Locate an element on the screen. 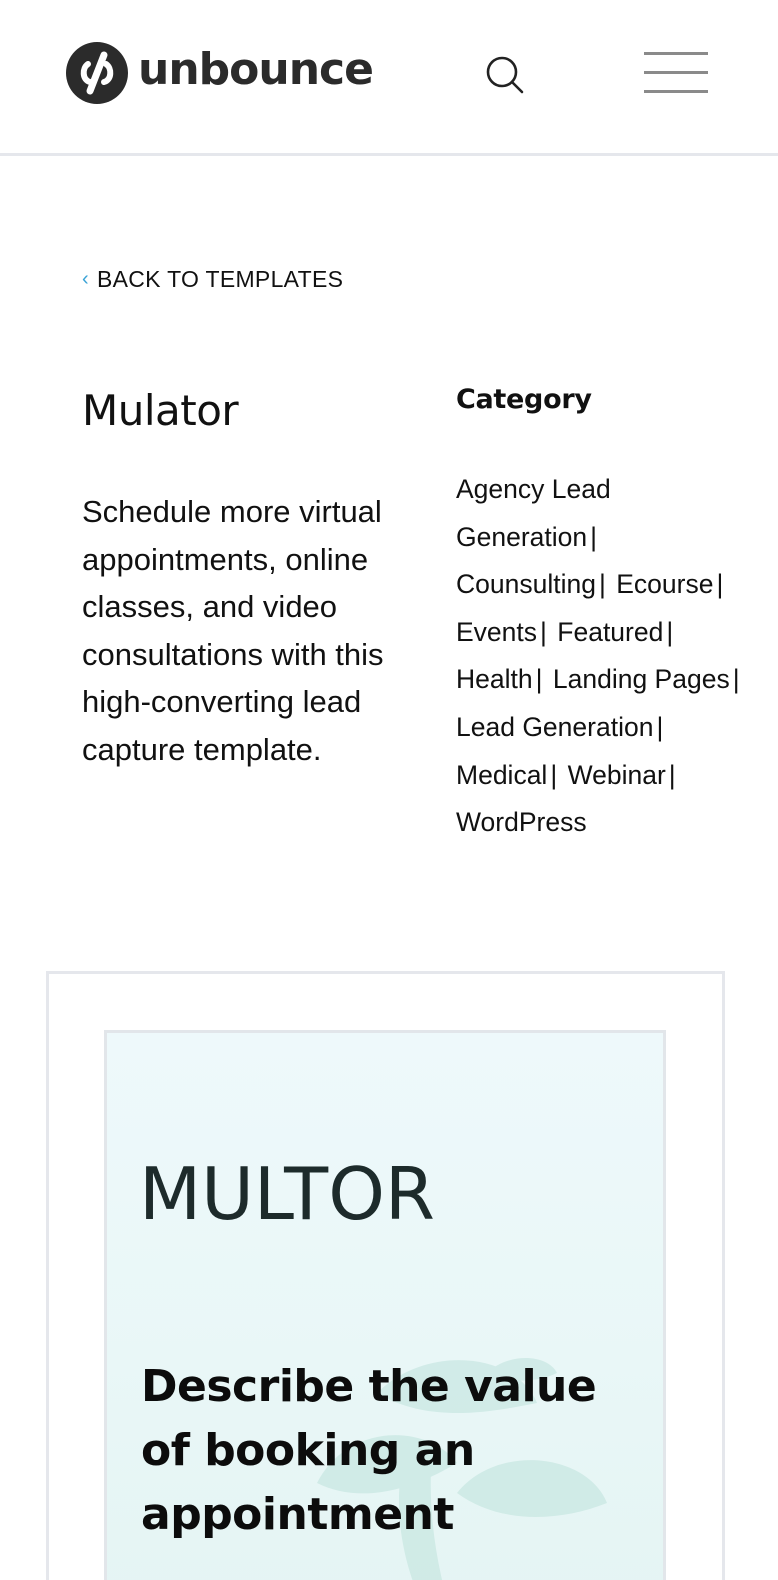 This screenshot has width=778, height=1580. category-link: Webinar is located at coordinates (617, 775).